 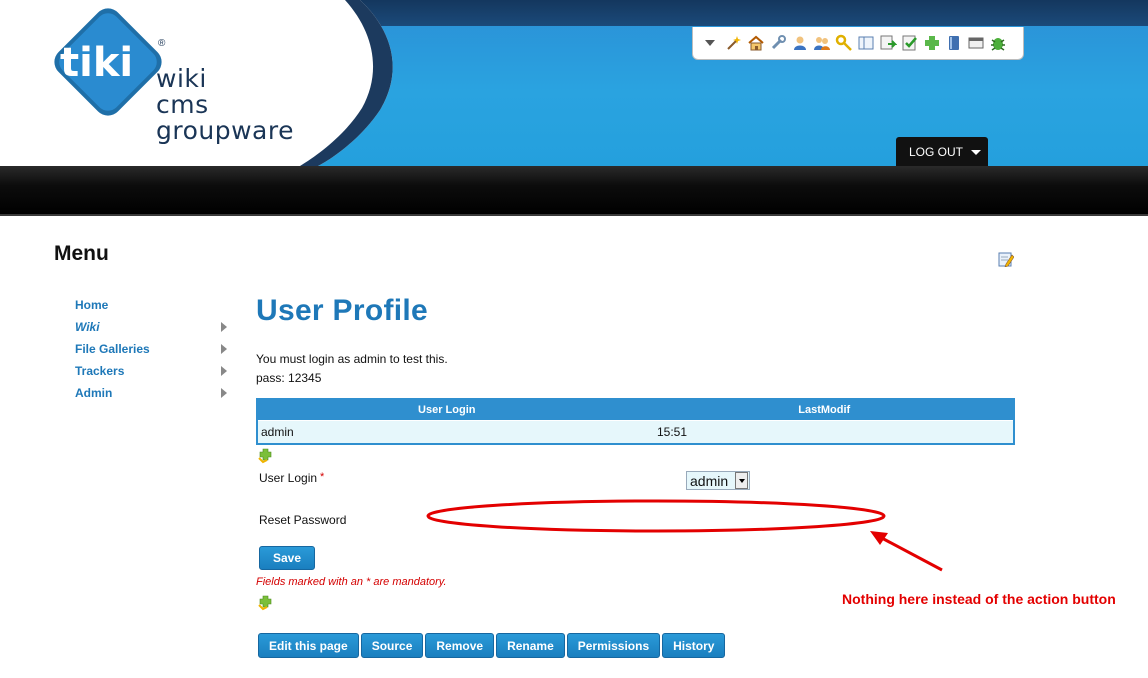 What do you see at coordinates (155, 327) in the screenshot?
I see `sidebar-item-wiki: Wiki` at bounding box center [155, 327].